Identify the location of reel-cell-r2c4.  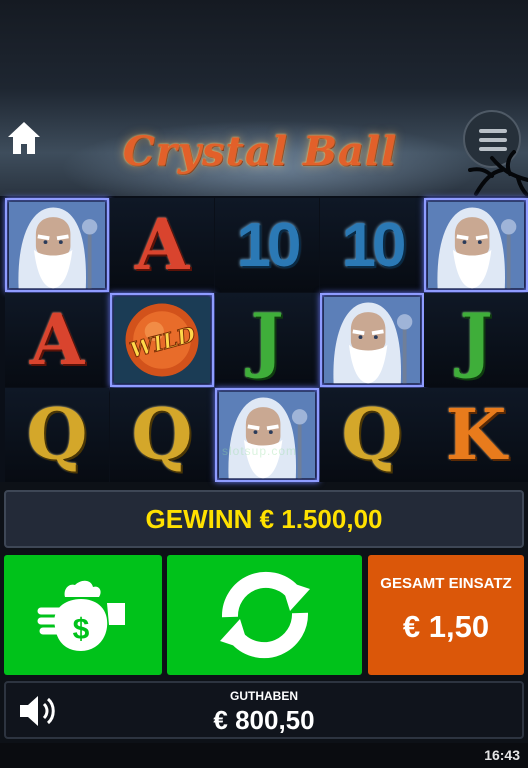
(372, 340).